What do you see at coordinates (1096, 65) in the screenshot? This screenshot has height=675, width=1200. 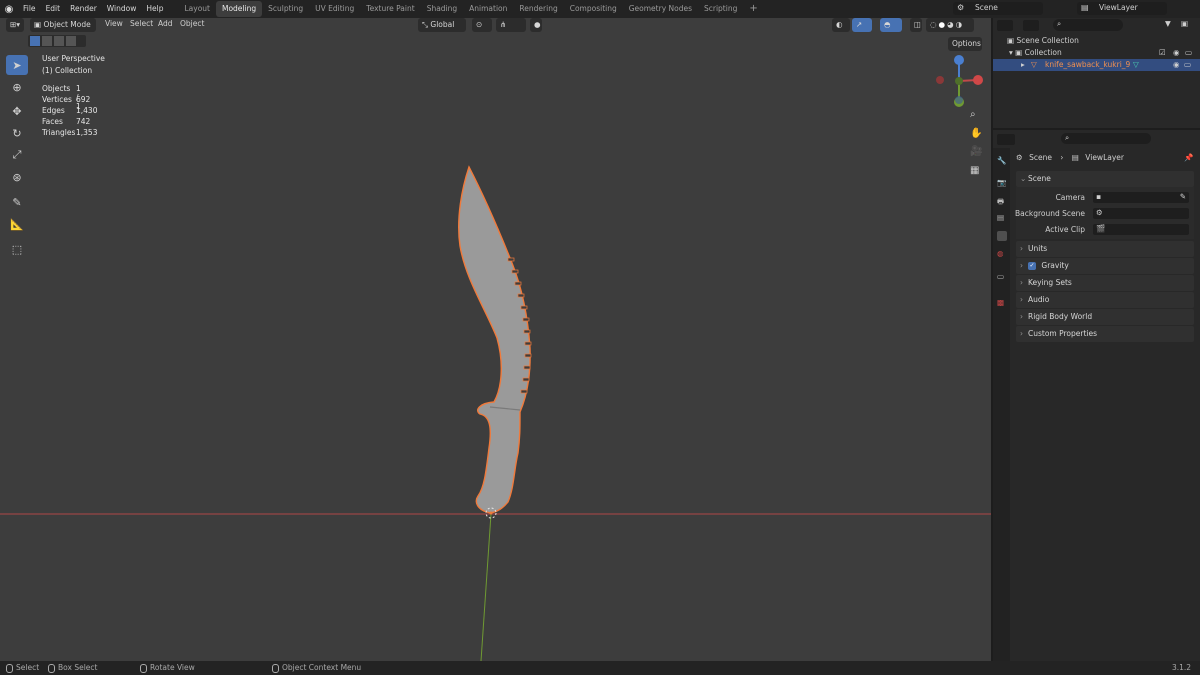 I see `outliner-object-row: ▸ ▽ knife_sawback_kukri_9 ▽ ◉ ▭` at bounding box center [1096, 65].